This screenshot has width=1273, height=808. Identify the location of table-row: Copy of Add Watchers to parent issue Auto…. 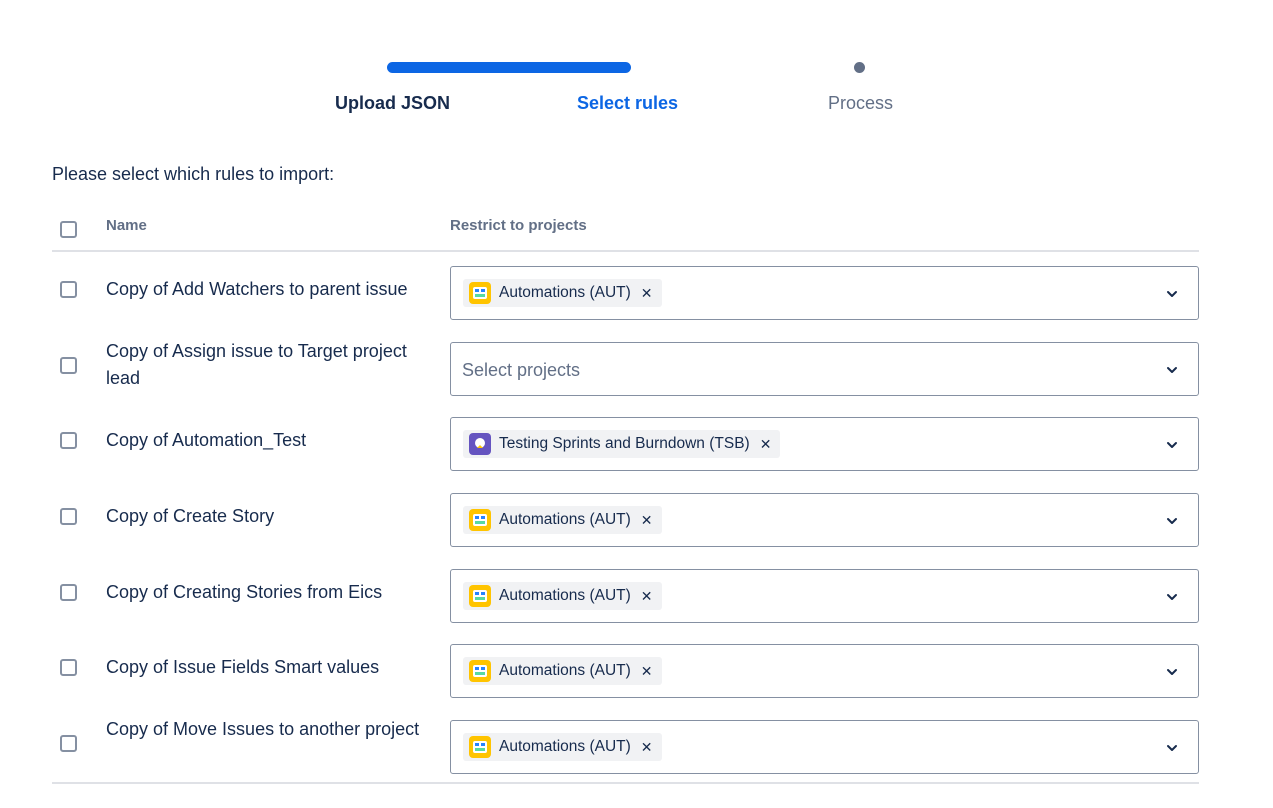
(625, 290).